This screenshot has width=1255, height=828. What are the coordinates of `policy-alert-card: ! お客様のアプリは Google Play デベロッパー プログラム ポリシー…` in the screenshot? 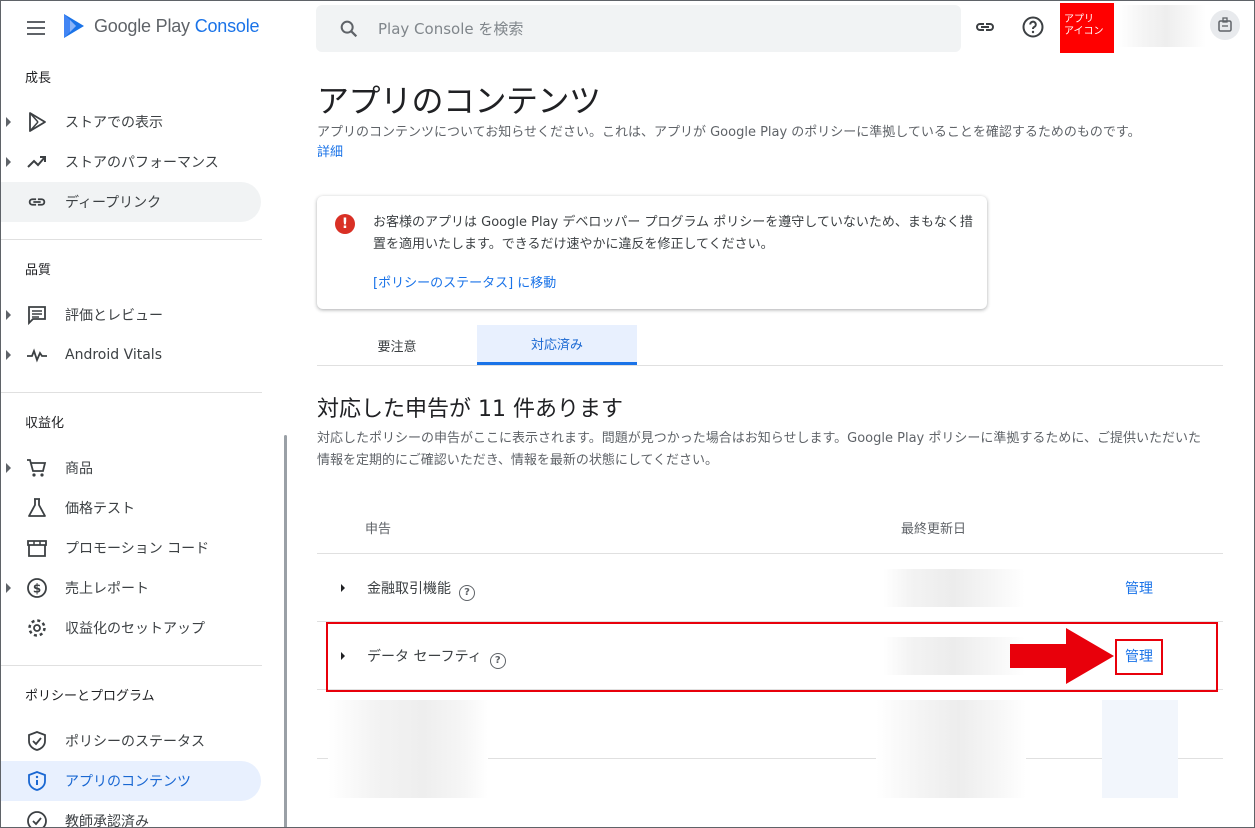 It's located at (652, 252).